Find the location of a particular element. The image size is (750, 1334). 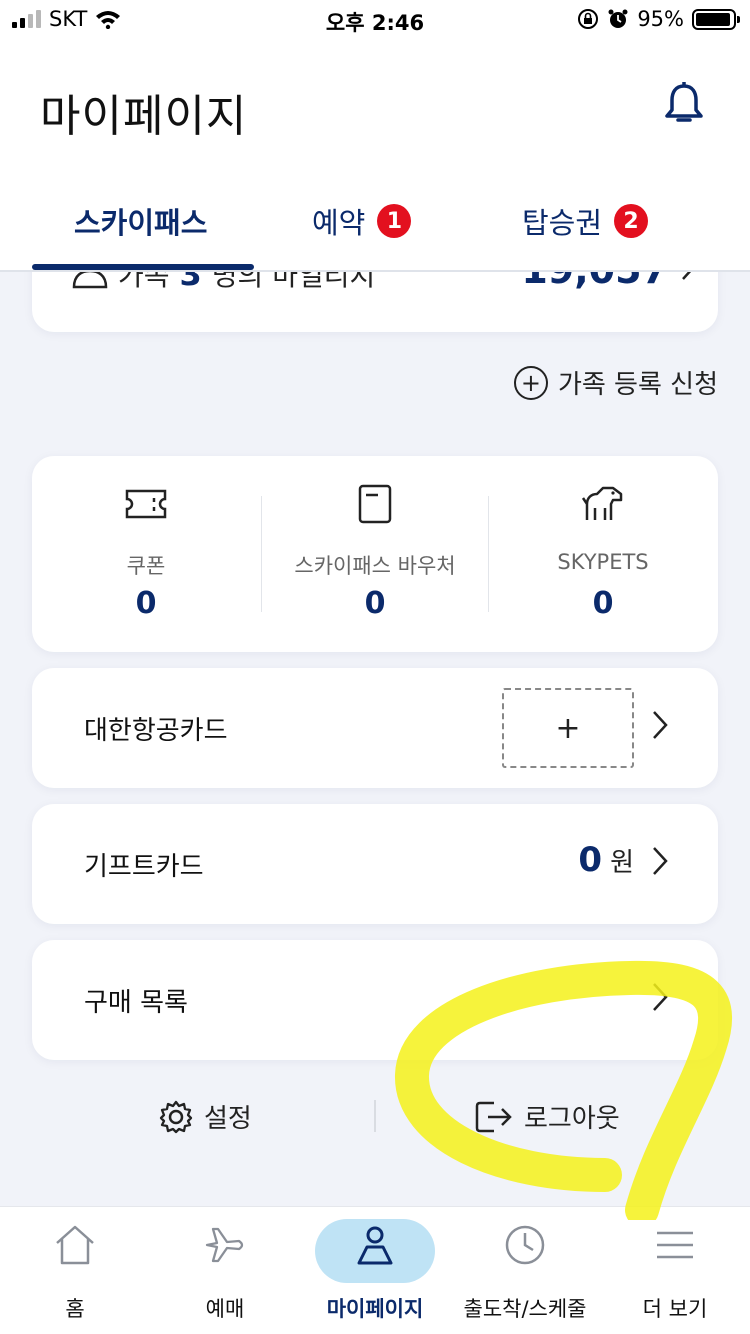

divider is located at coordinates (375, 1116).